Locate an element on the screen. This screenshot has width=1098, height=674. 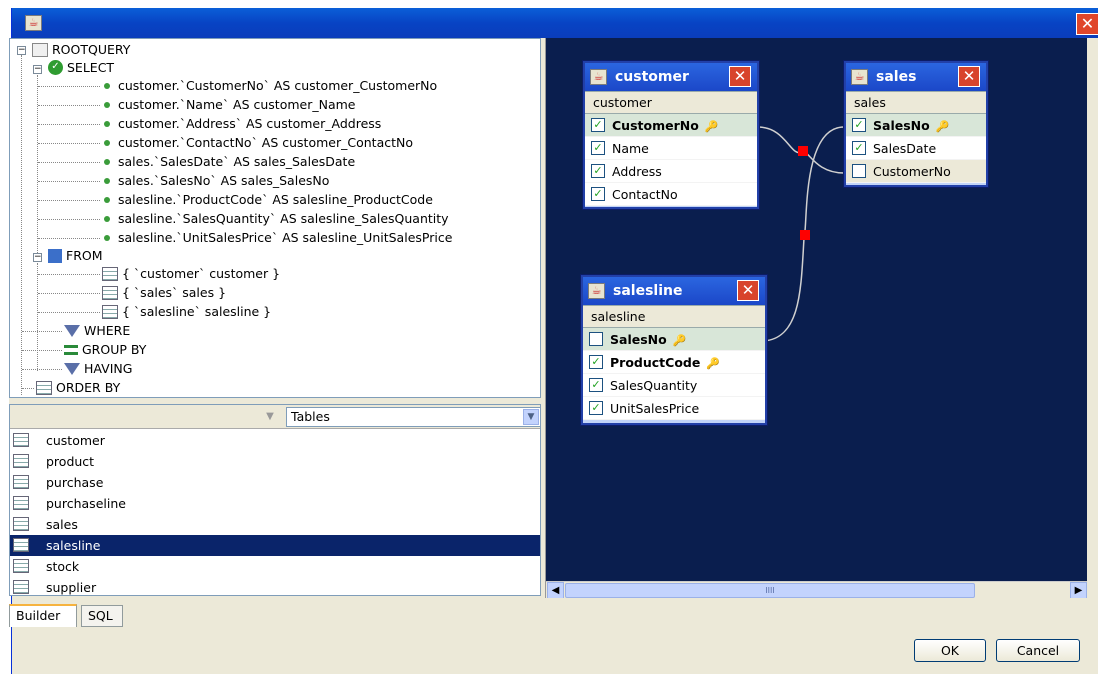
tree-node-order-by: ORDER BY is located at coordinates (78, 388).